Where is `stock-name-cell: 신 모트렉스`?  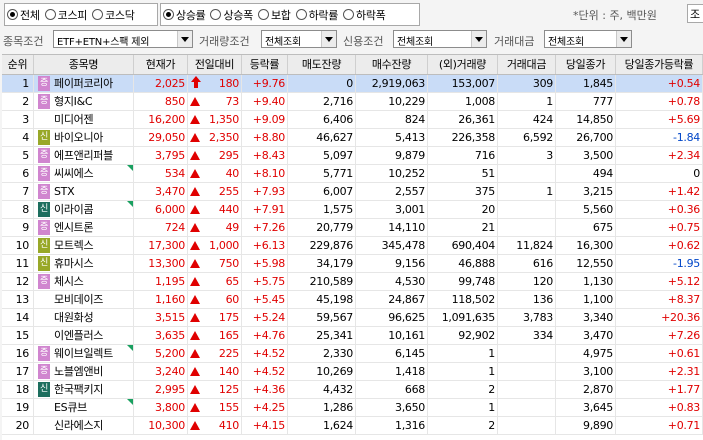
stock-name-cell: 신 모트렉스 is located at coordinates (84, 245).